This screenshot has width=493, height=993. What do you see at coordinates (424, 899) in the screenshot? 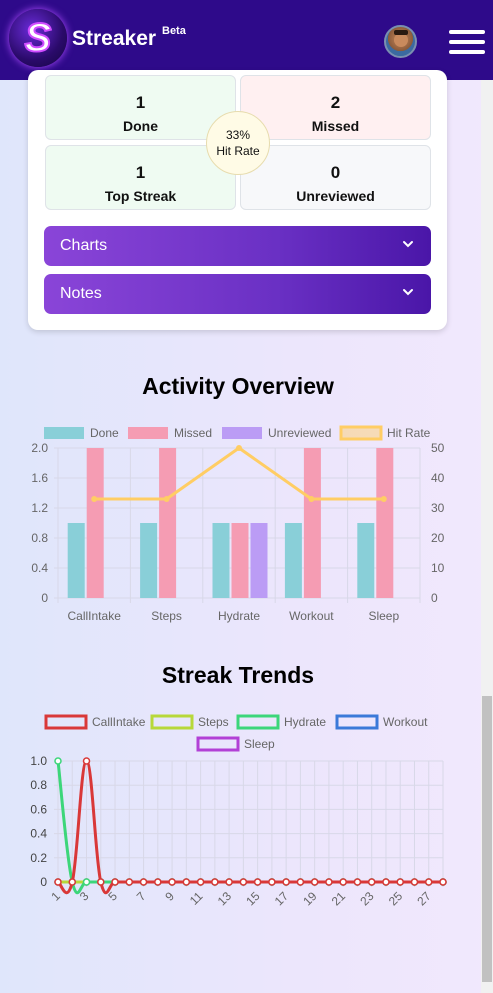
I see `x-tick-label: 27` at bounding box center [424, 899].